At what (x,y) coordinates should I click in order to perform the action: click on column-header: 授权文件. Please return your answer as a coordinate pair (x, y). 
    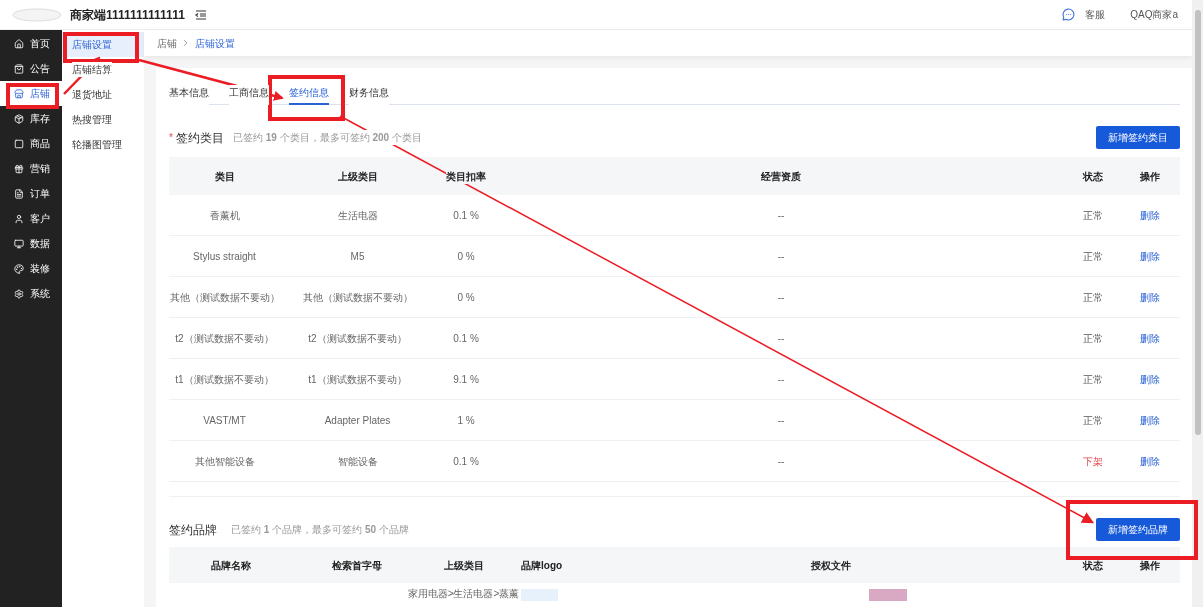
    Looking at the image, I should click on (830, 565).